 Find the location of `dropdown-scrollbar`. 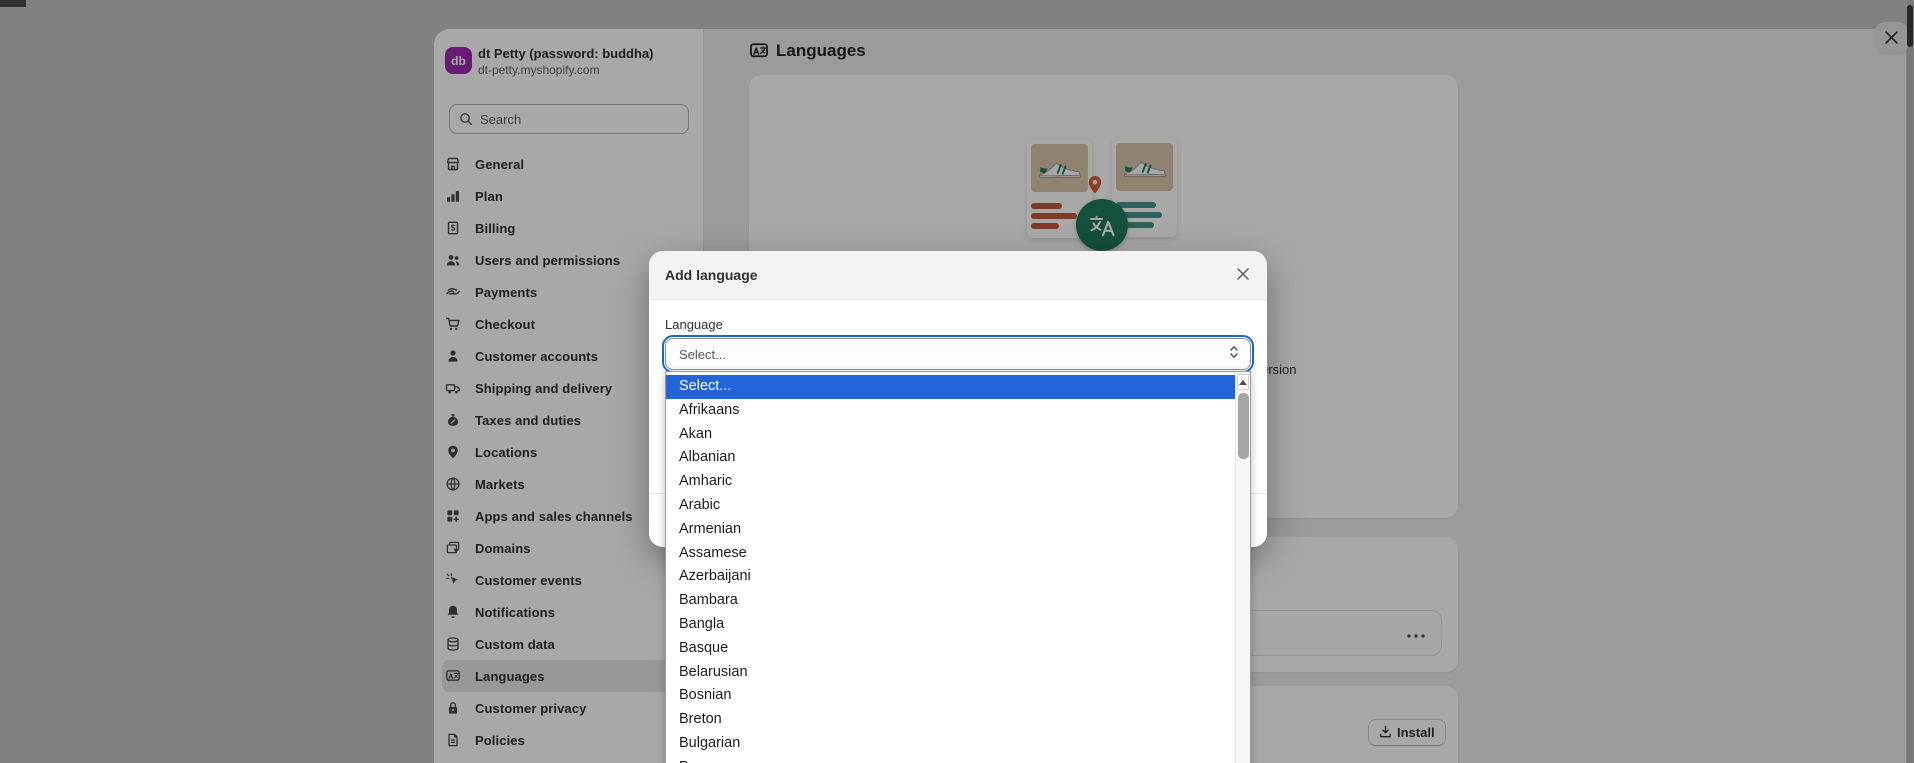

dropdown-scrollbar is located at coordinates (1242, 567).